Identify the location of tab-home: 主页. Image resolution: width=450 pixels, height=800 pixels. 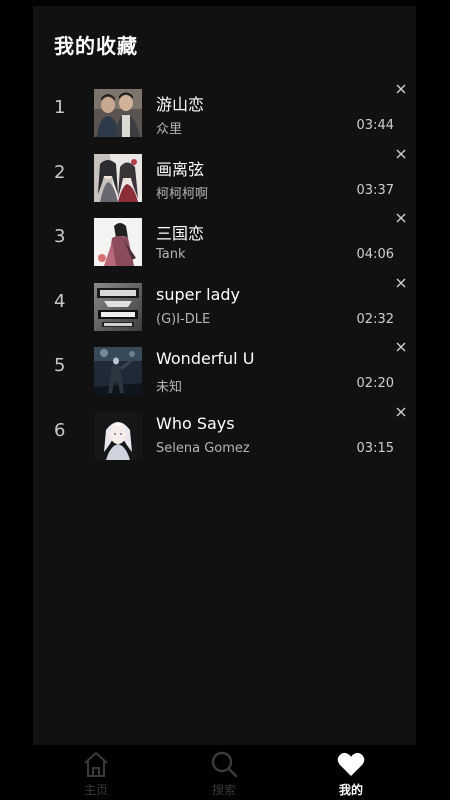
(96, 773).